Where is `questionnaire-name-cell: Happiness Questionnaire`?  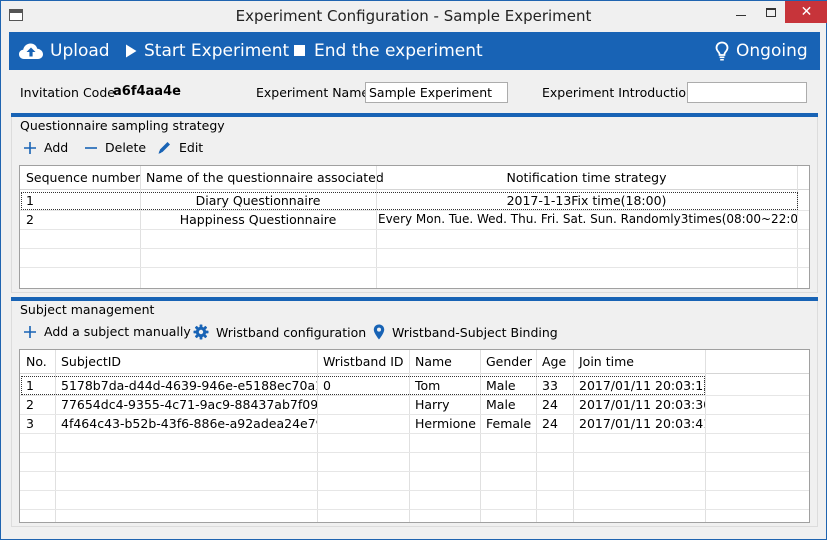 questionnaire-name-cell: Happiness Questionnaire is located at coordinates (258, 219).